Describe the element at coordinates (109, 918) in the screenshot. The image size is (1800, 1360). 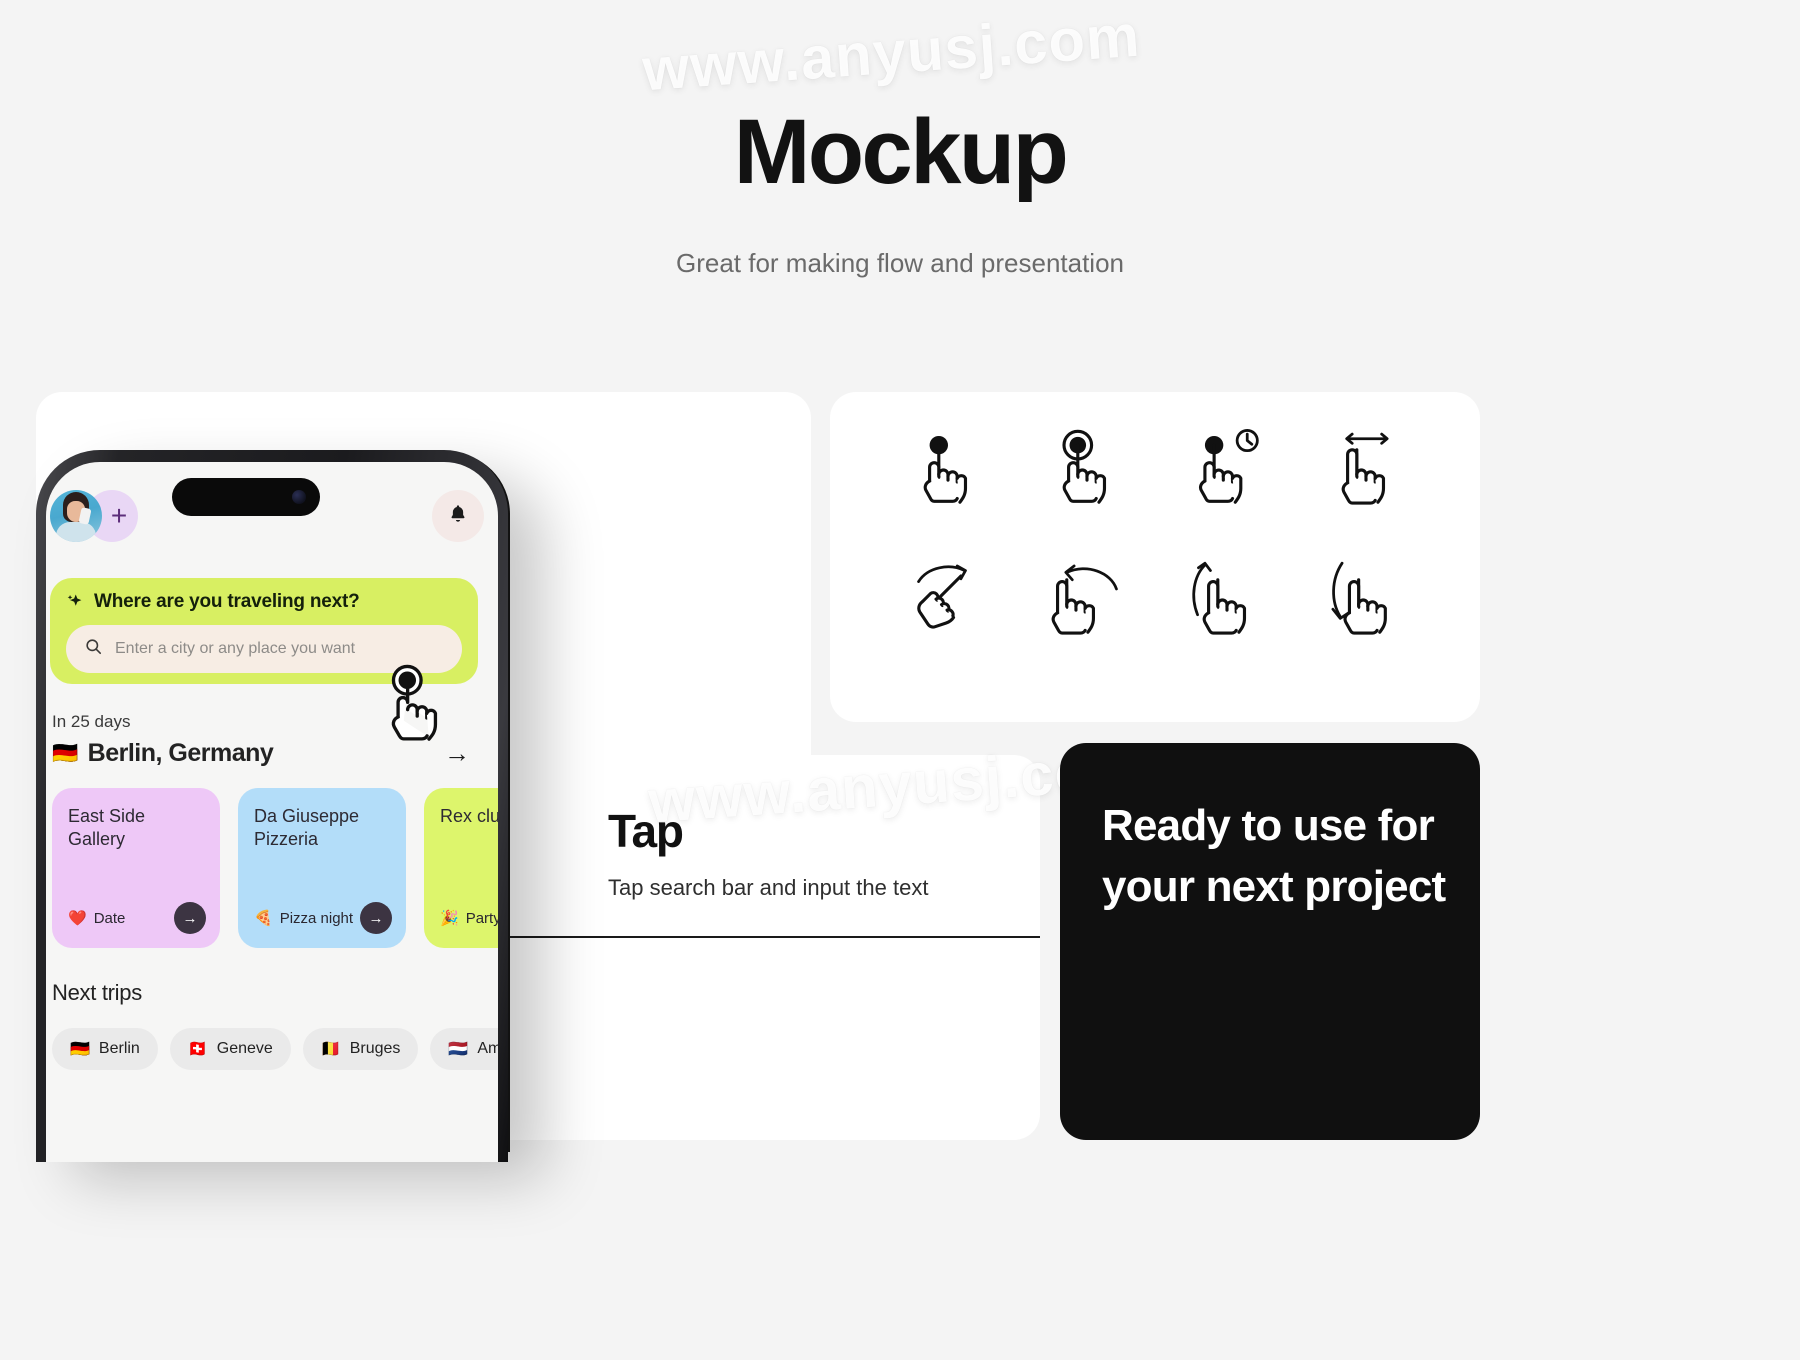
I see `place-card-tag-label: Date` at that location.